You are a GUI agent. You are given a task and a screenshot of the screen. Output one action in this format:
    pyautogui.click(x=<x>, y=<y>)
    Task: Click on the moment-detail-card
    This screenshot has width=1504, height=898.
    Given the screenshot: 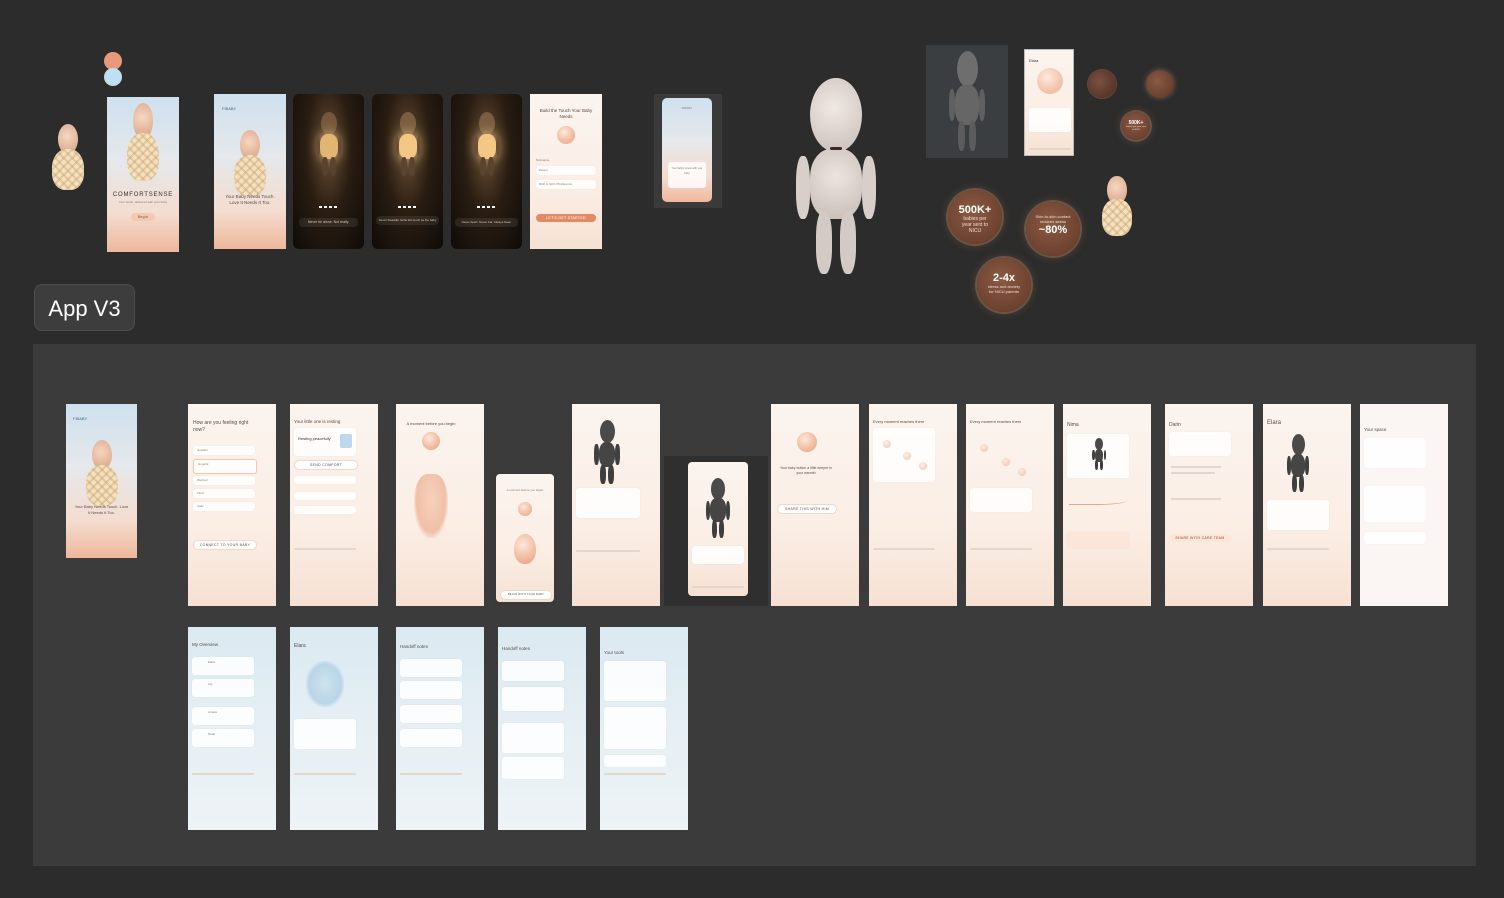 What is the action you would take?
    pyautogui.click(x=1001, y=500)
    